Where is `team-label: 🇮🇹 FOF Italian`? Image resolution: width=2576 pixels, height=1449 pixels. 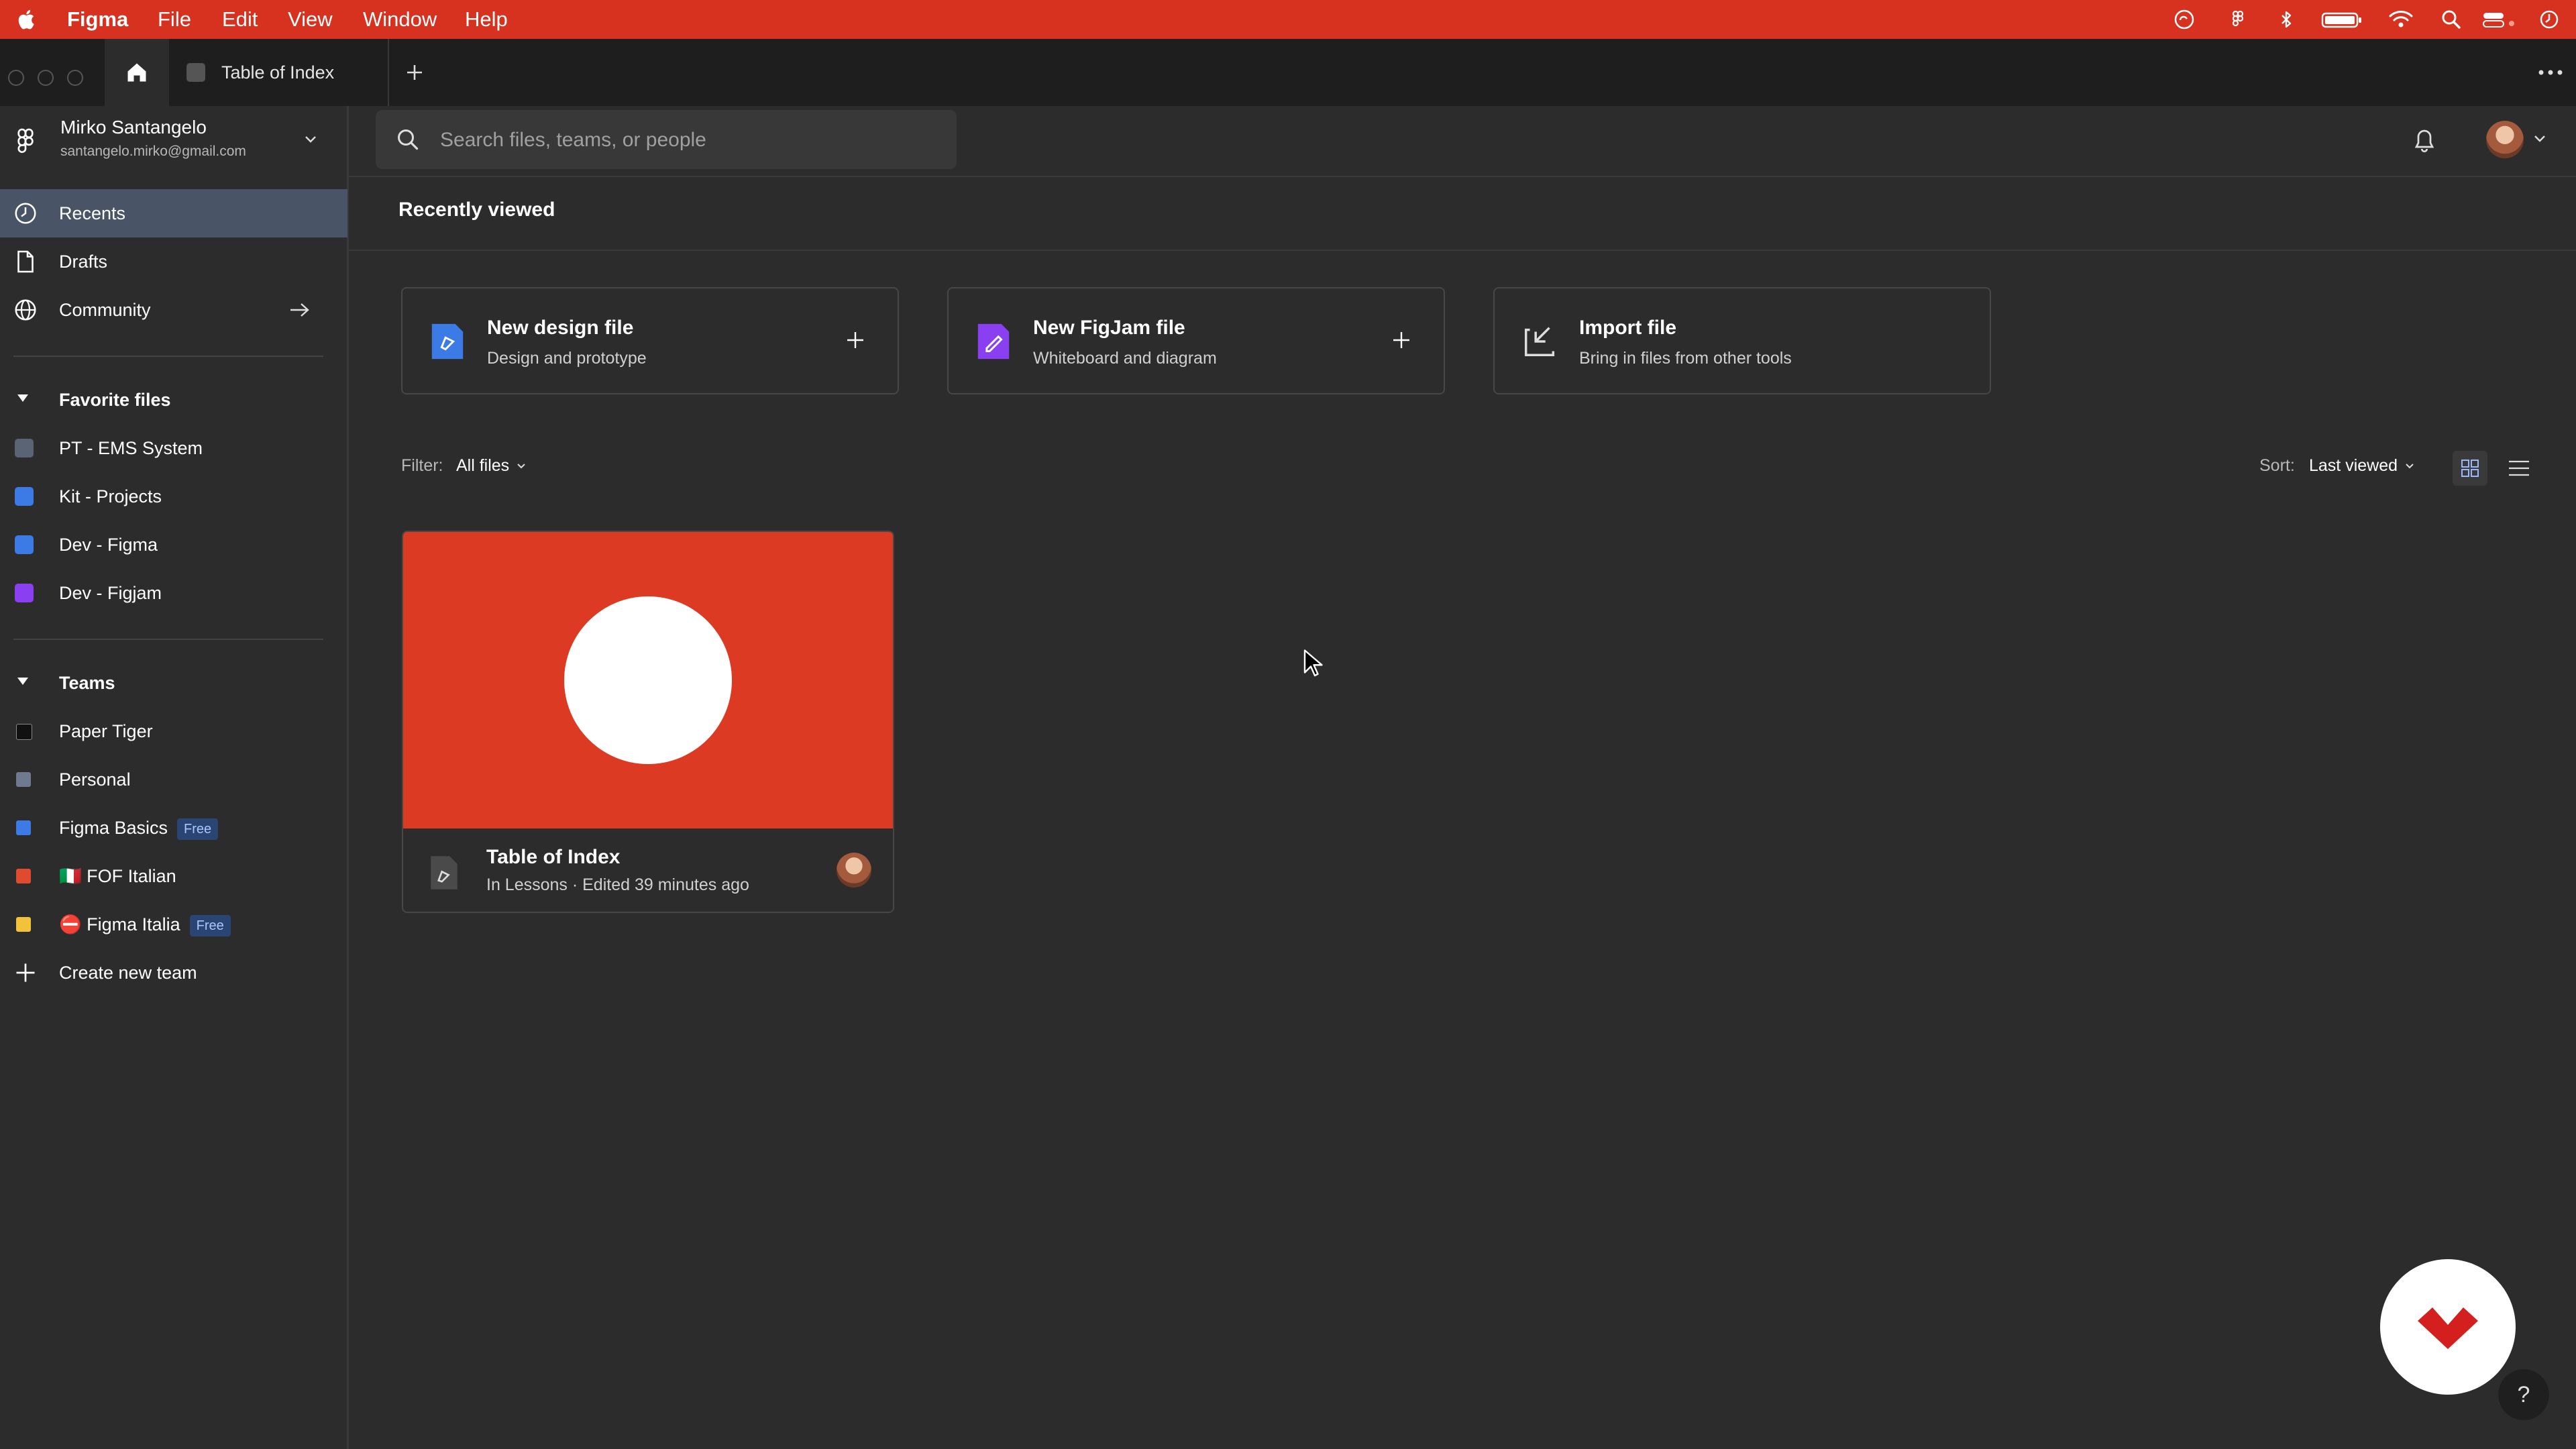
team-label: 🇮🇹 FOF Italian is located at coordinates (117, 876).